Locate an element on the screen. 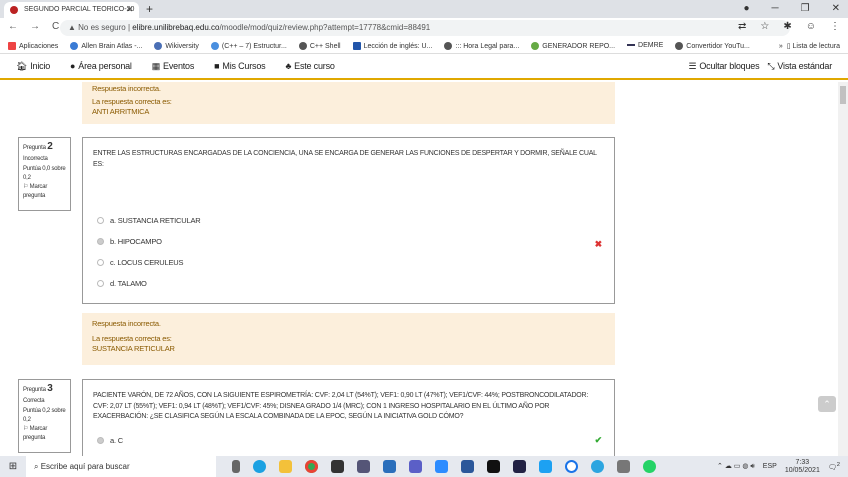 The image size is (848, 477). back-button: ← is located at coordinates (13, 26).